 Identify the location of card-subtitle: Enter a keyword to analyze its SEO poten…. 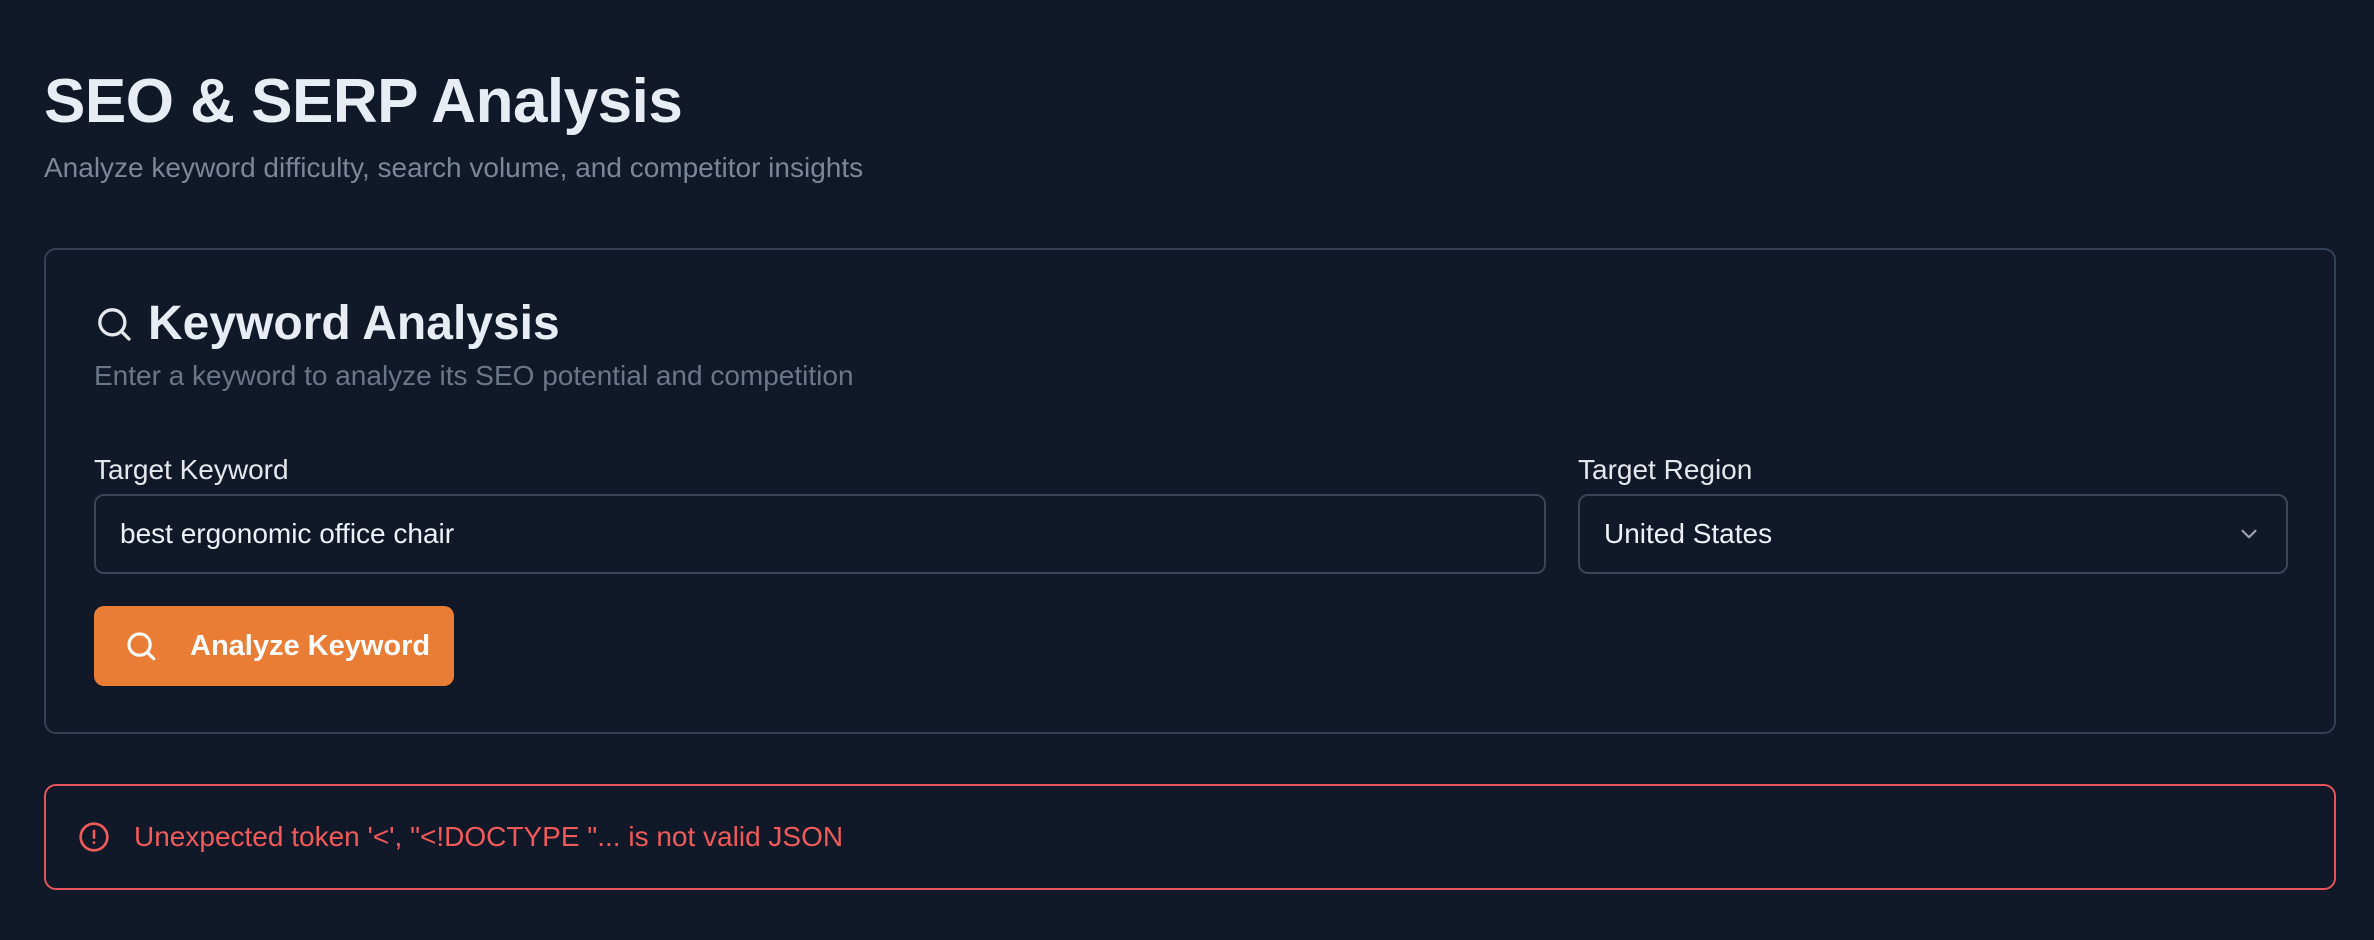
(474, 375).